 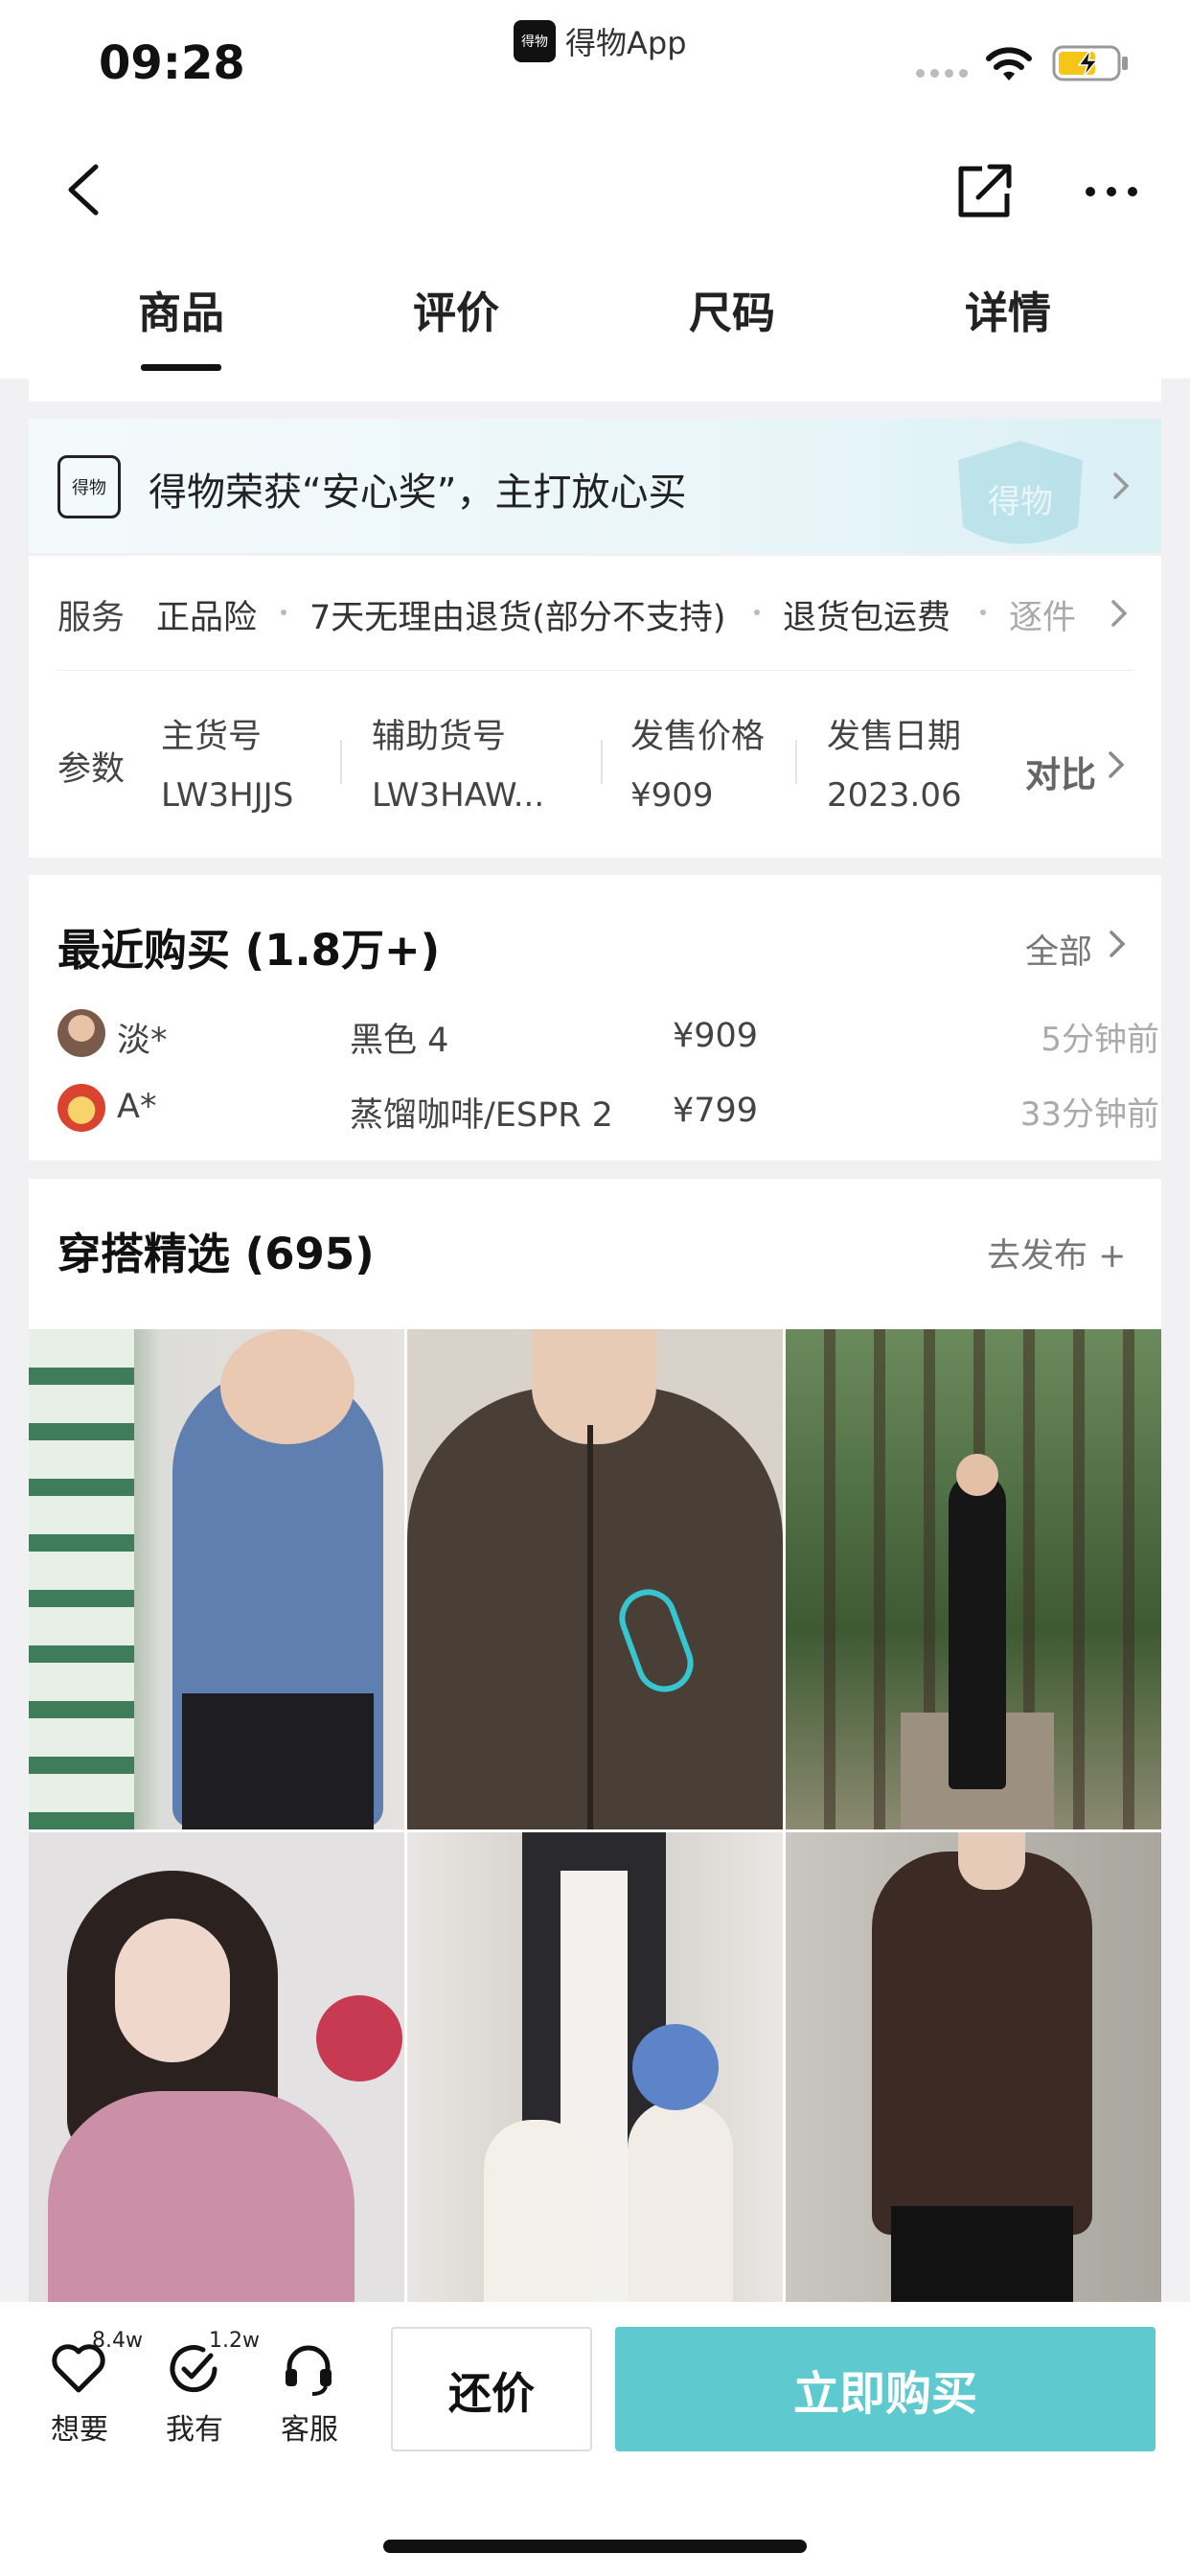 I want to click on service-row: 服务 正品险 7天无理由退货(部分不支持) 退货包运费 逐件, so click(x=595, y=613).